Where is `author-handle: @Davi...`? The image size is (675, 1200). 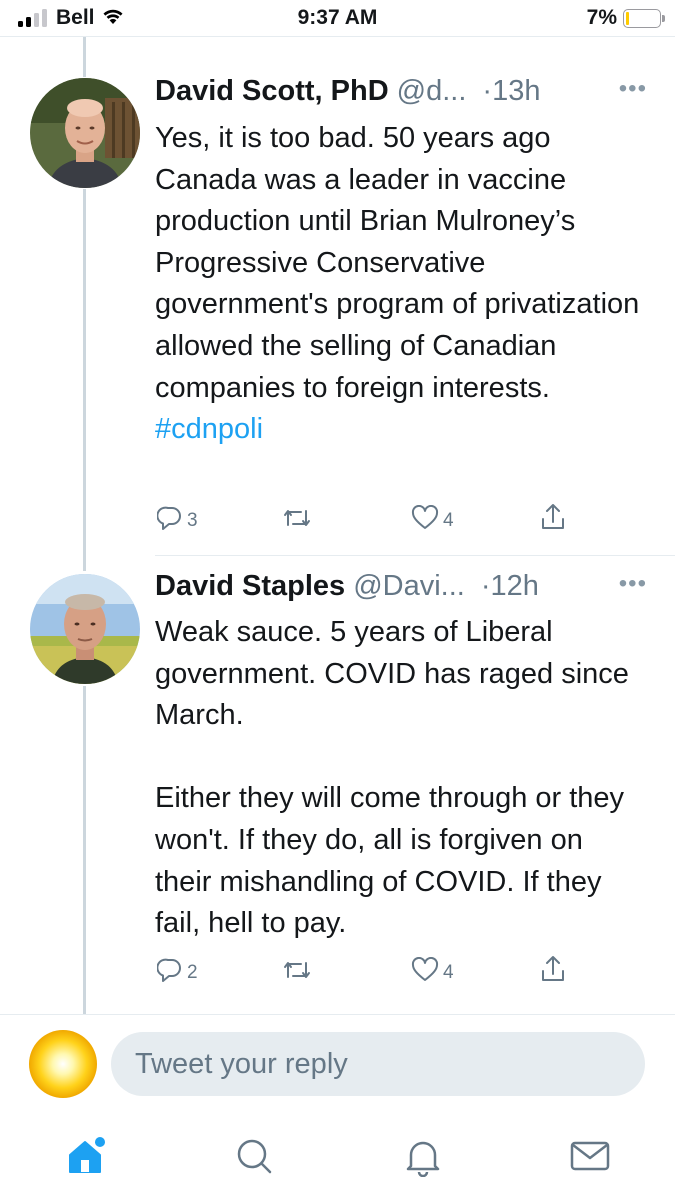 author-handle: @Davi... is located at coordinates (409, 586).